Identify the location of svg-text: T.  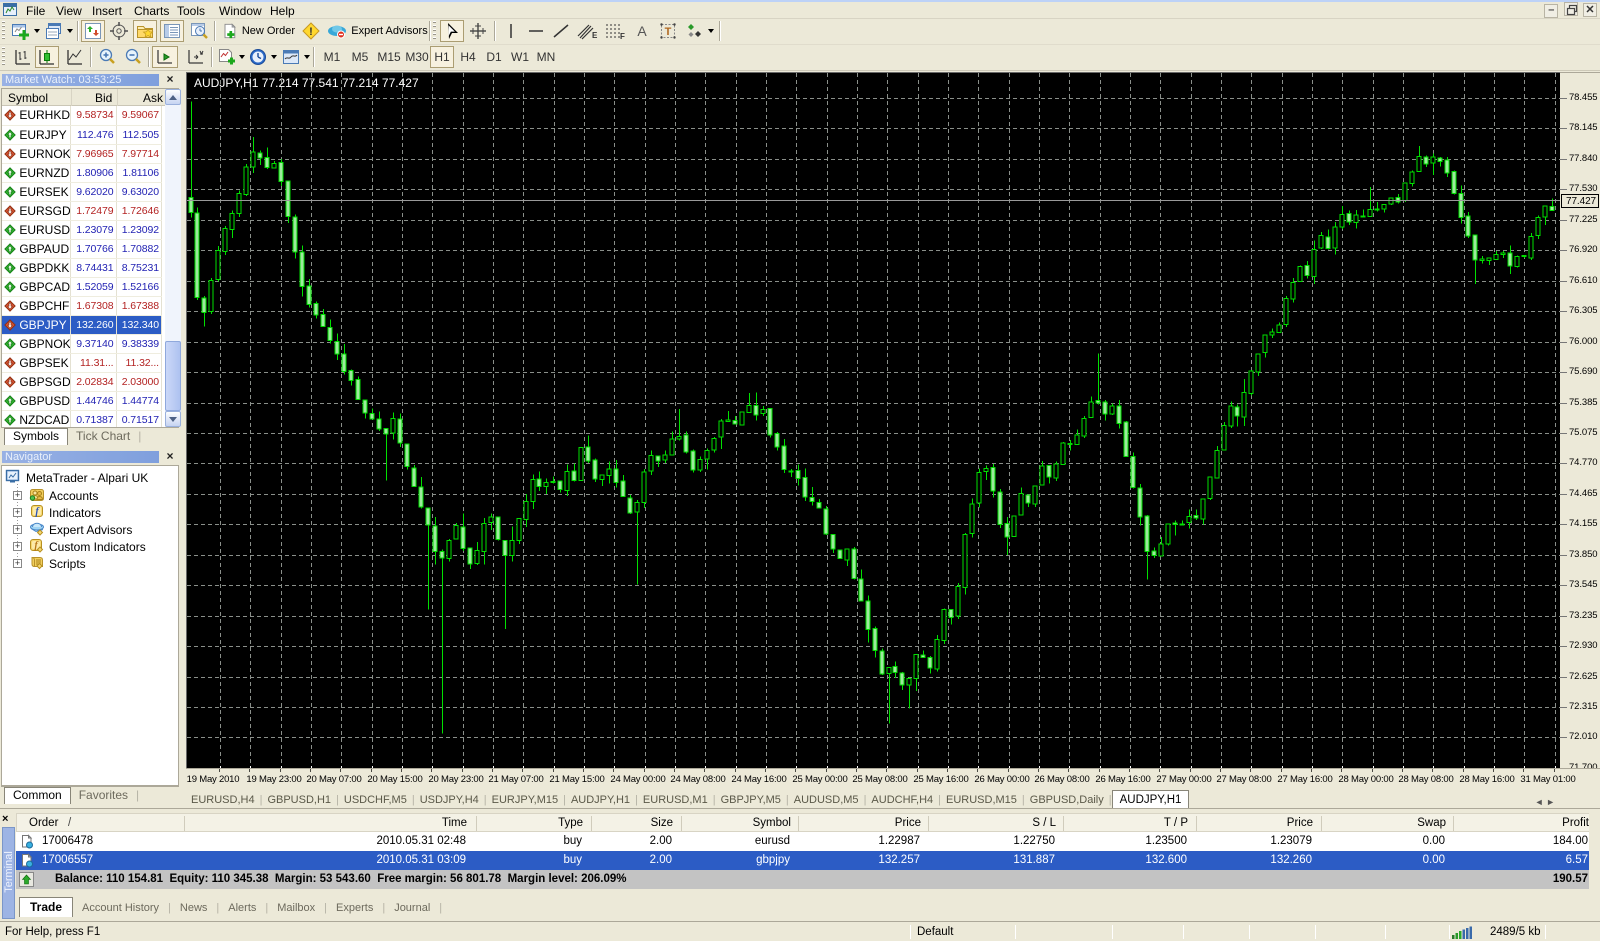
(668, 32).